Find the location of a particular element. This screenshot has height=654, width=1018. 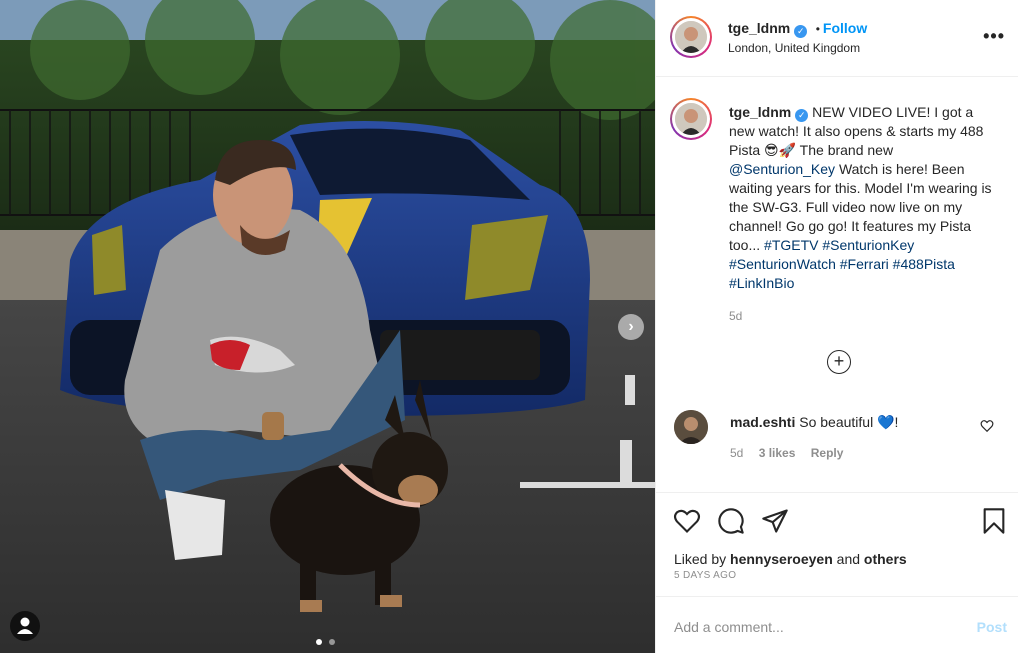

hashtag: #LinkInBio is located at coordinates (761, 283).